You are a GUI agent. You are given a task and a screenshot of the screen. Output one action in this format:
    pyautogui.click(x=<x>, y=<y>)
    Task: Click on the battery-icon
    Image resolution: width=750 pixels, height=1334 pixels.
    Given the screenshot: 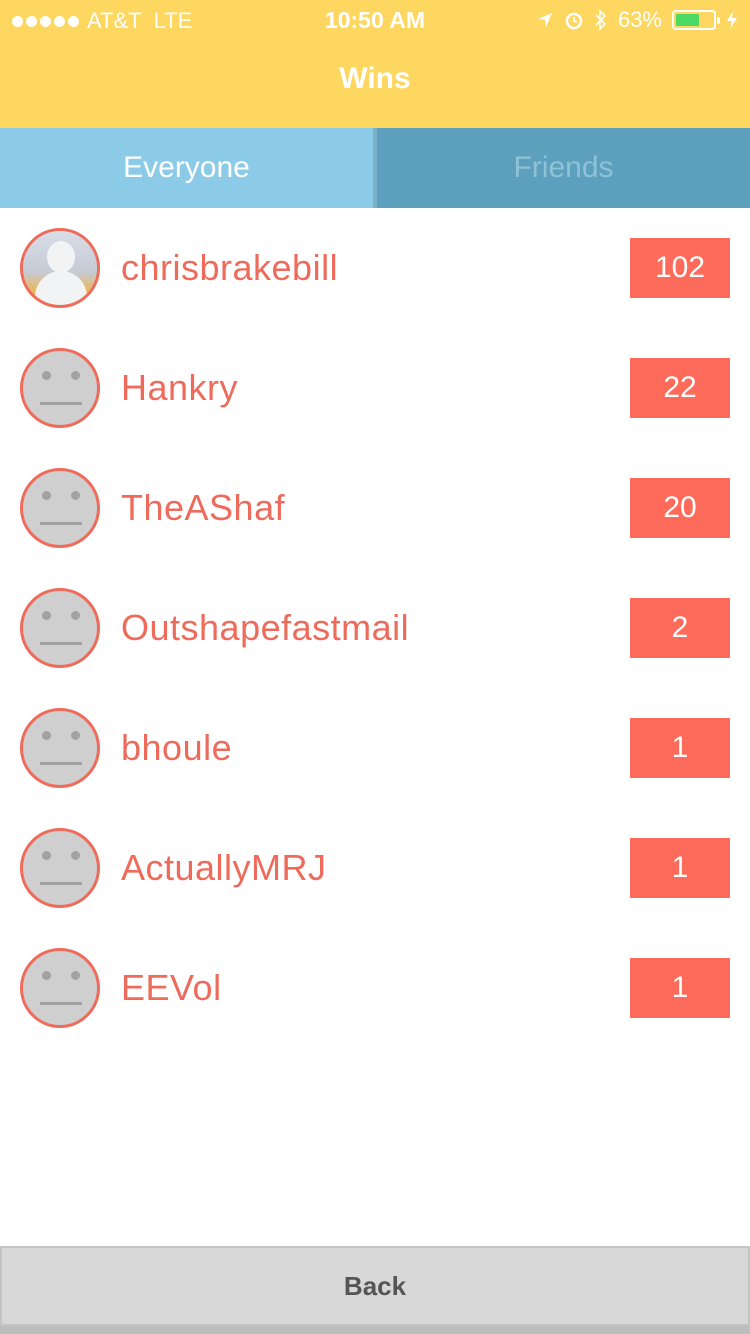 What is the action you would take?
    pyautogui.click(x=696, y=20)
    